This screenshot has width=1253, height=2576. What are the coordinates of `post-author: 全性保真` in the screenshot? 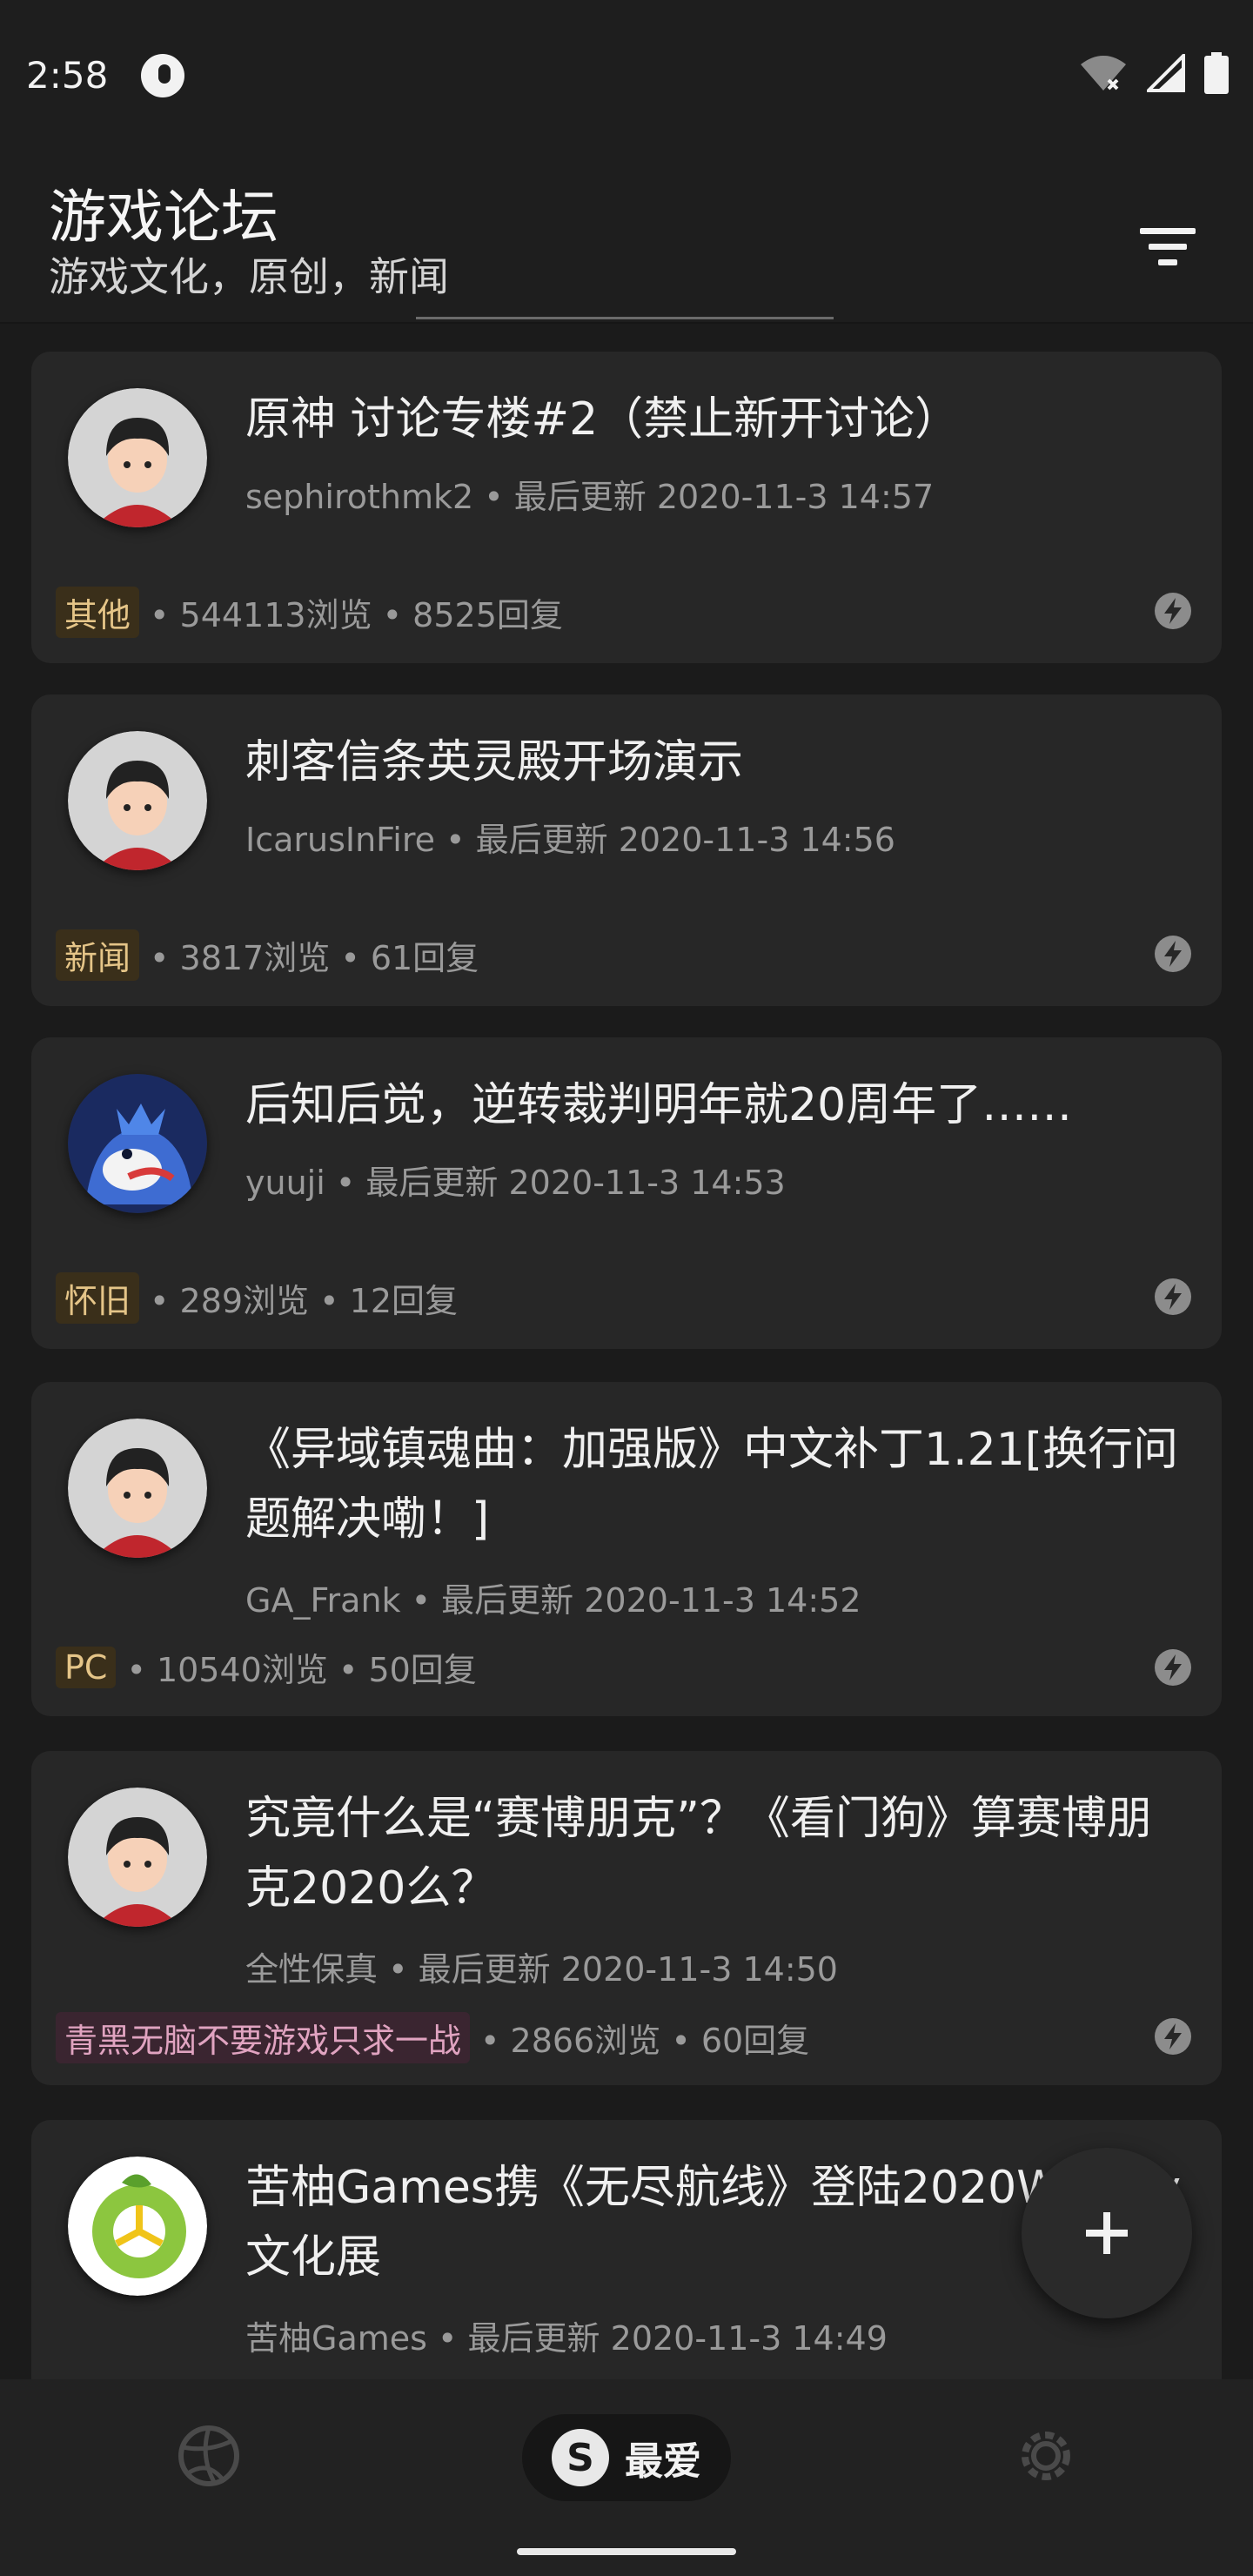 It's located at (311, 1969).